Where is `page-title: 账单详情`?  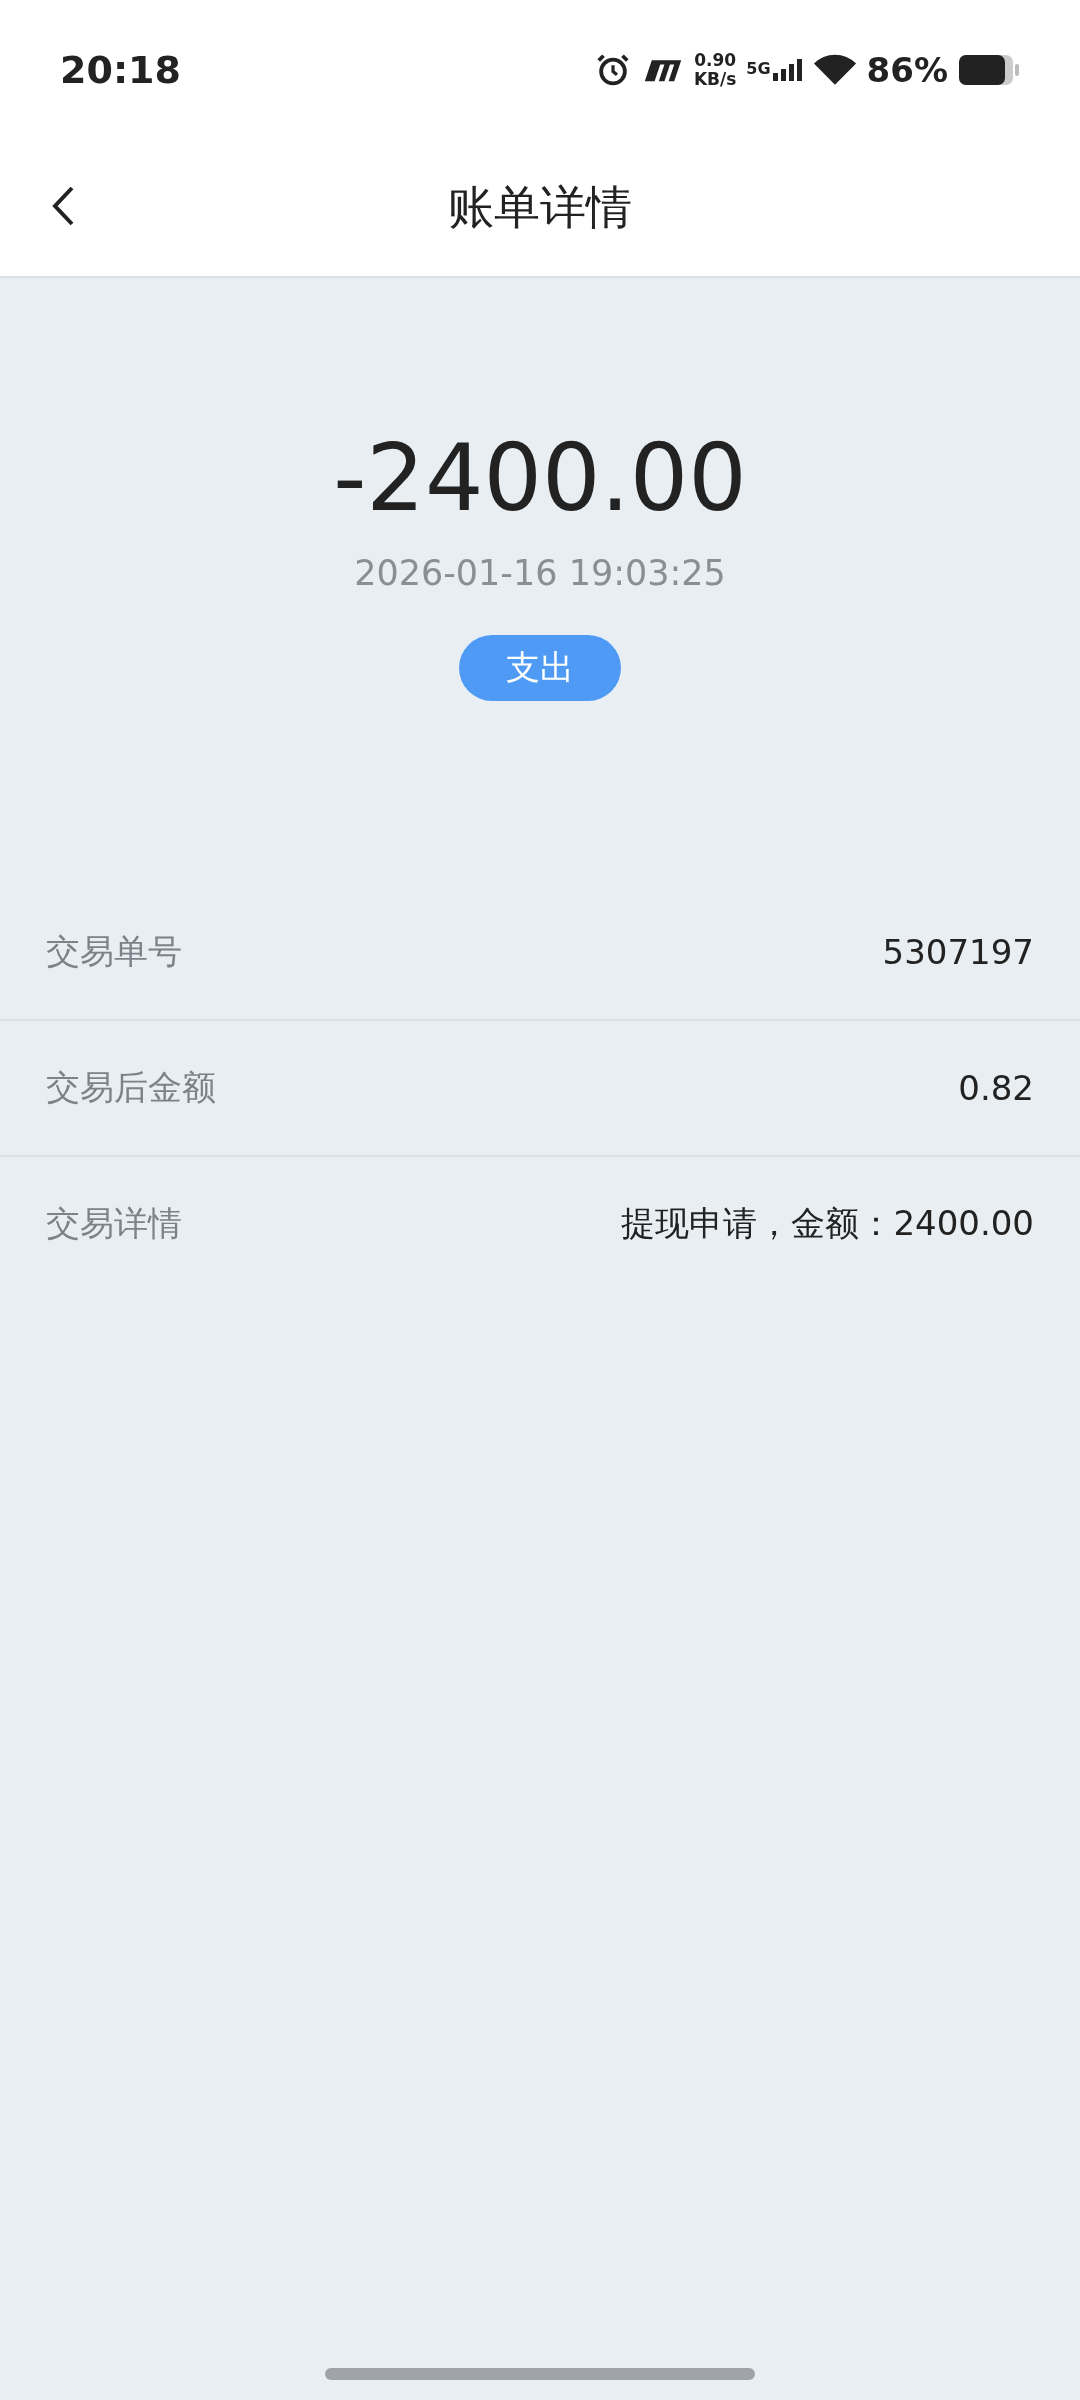 page-title: 账单详情 is located at coordinates (540, 207).